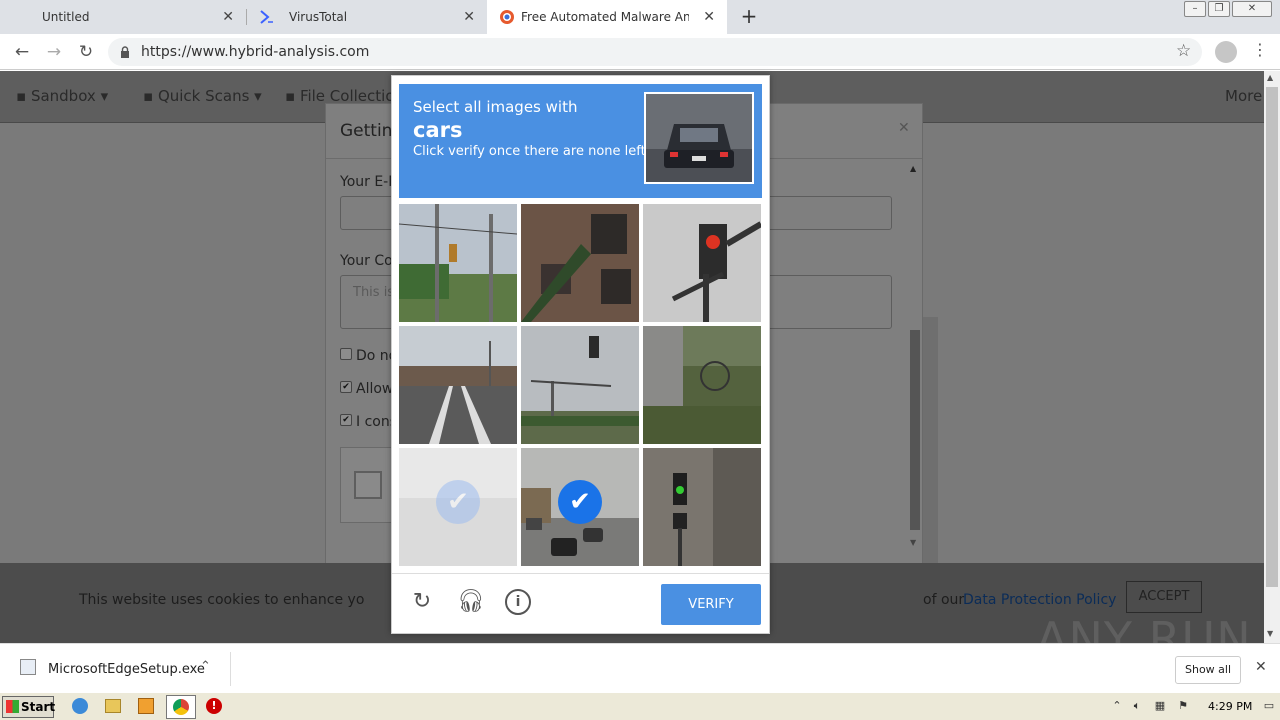 Image resolution: width=1280 pixels, height=720 pixels. Describe the element at coordinates (28, 667) in the screenshot. I see `installer-file-icon` at that location.